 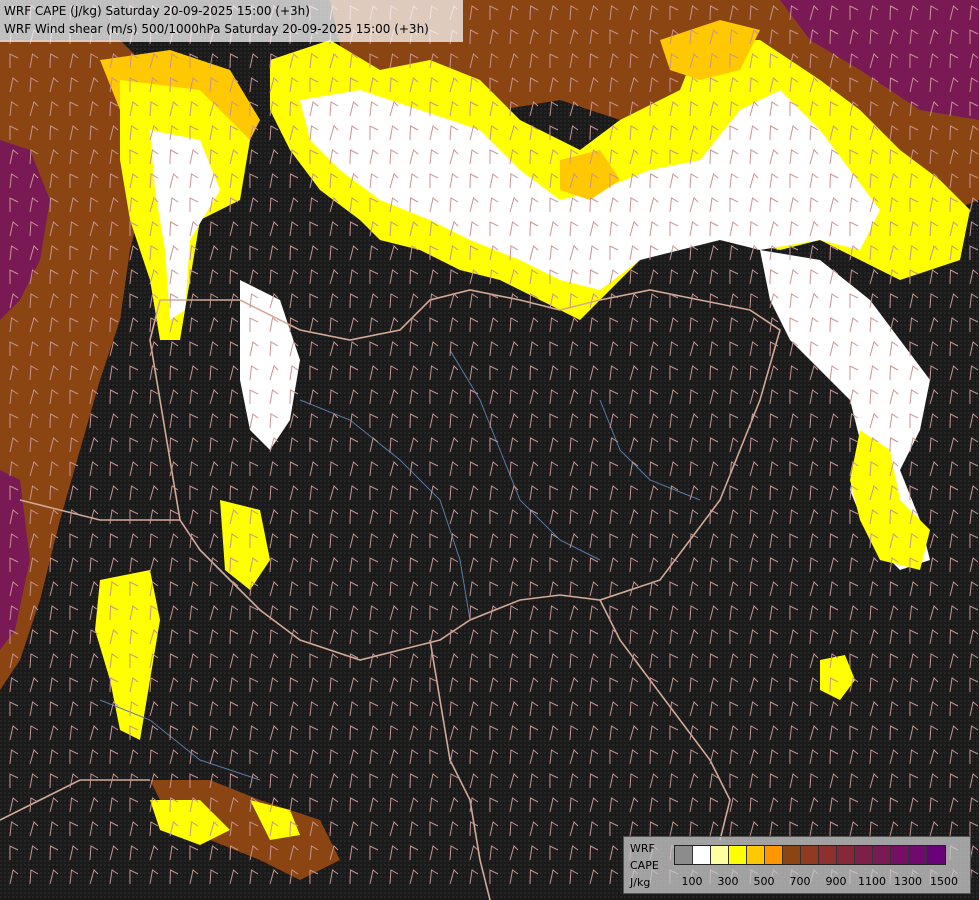 What do you see at coordinates (824, 882) in the screenshot?
I see `legend-tick-labels: 100 300 500 700 900 1100 1300 1500` at bounding box center [824, 882].